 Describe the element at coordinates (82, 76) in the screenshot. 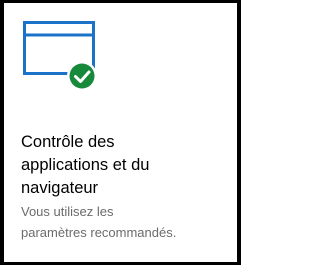

I see `checkmark-icon` at that location.